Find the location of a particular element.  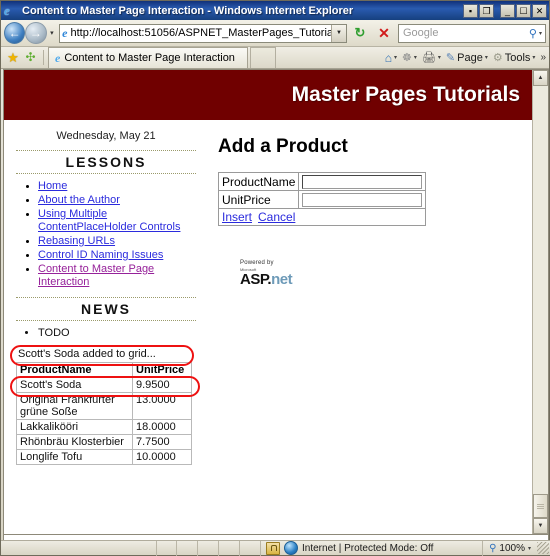

tab-page-icon: e is located at coordinates (58, 58).